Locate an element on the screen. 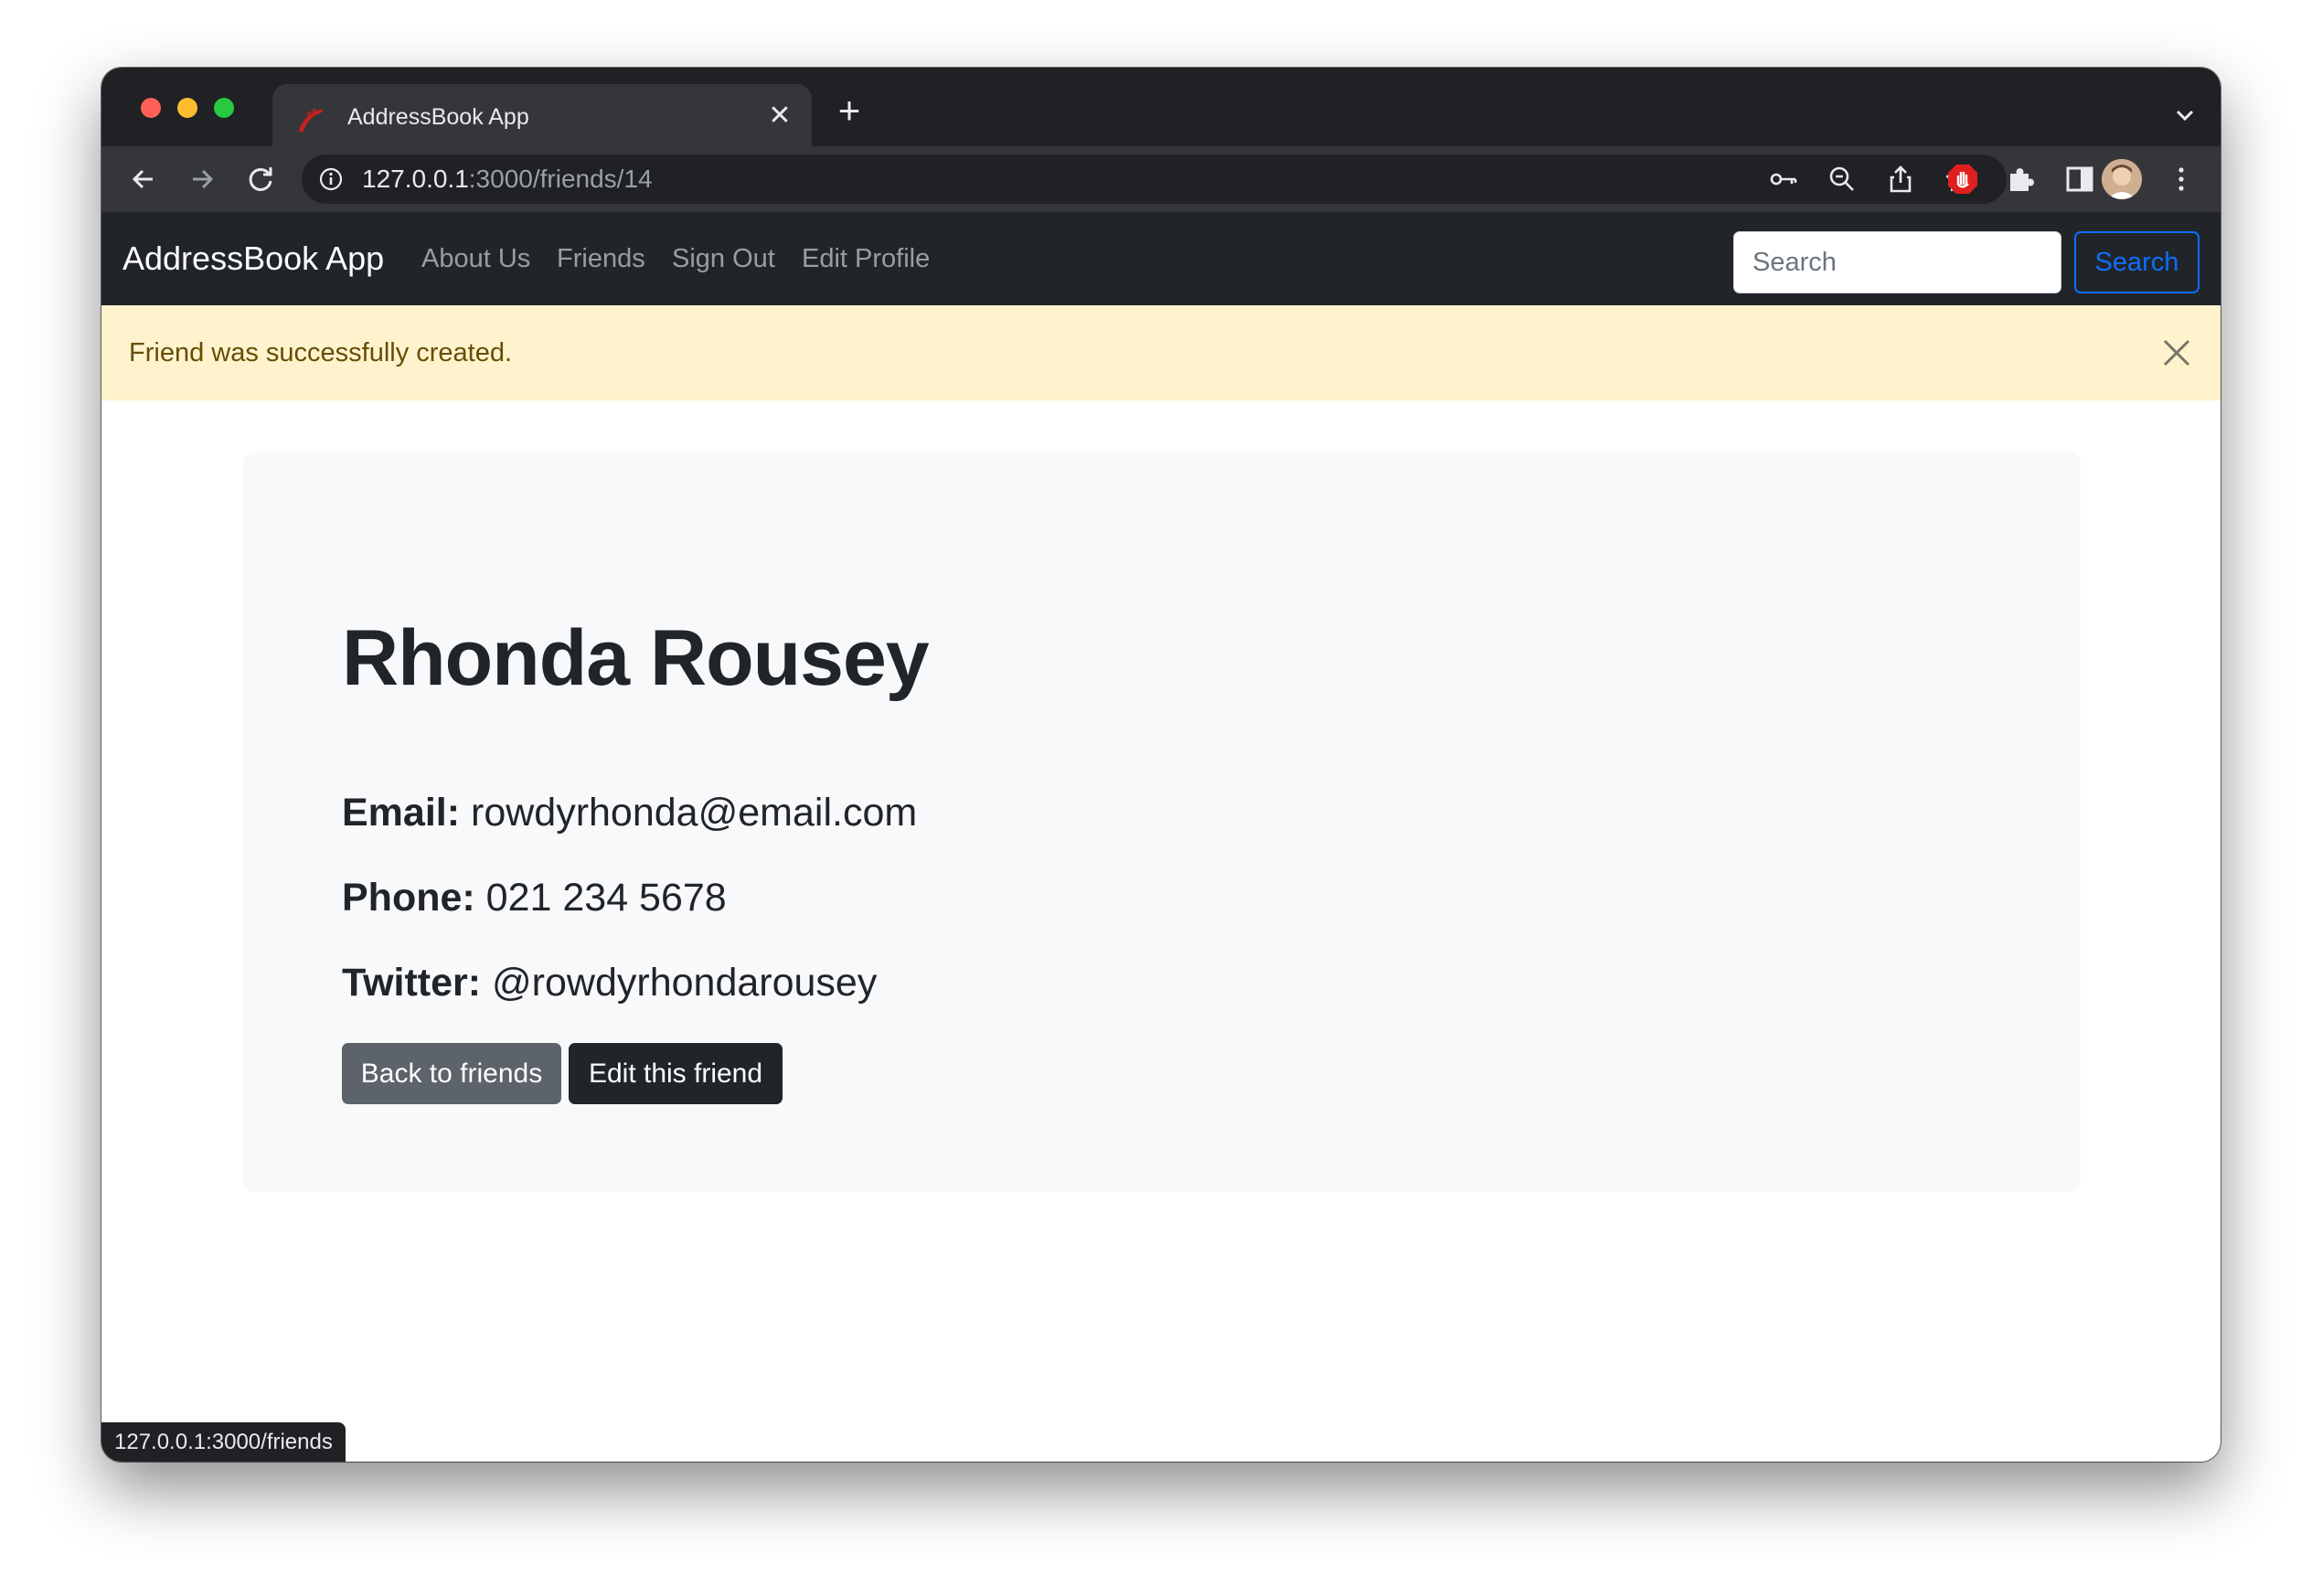 This screenshot has width=2322, height=1596. info-icon is located at coordinates (331, 179).